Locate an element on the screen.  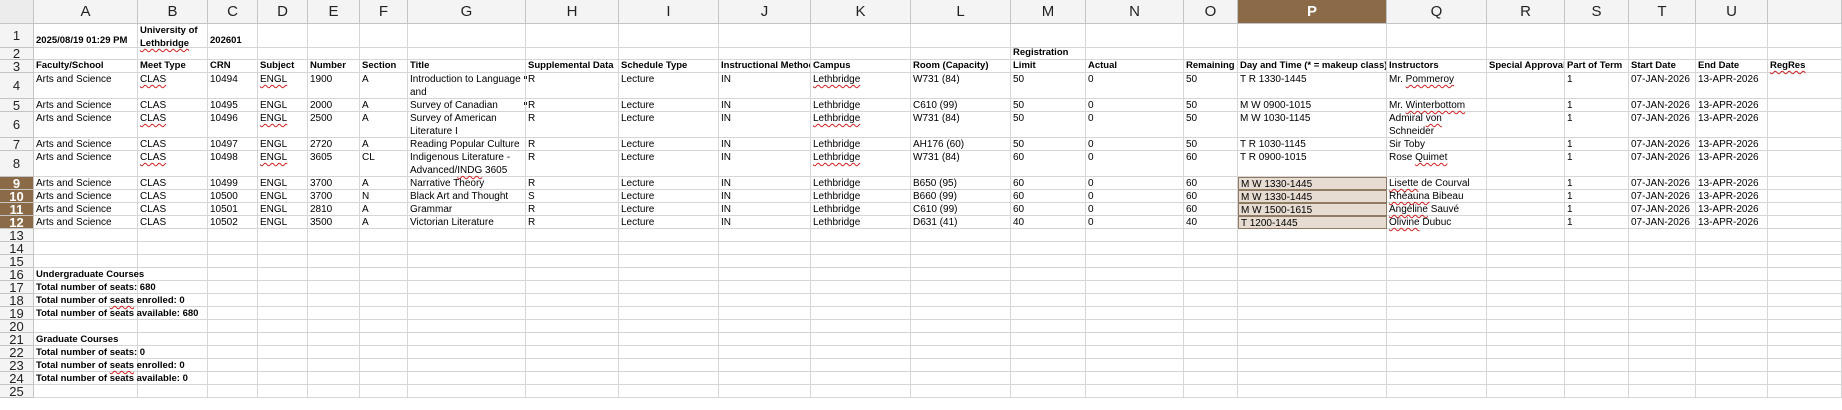
cell-j9: IN is located at coordinates (765, 183).